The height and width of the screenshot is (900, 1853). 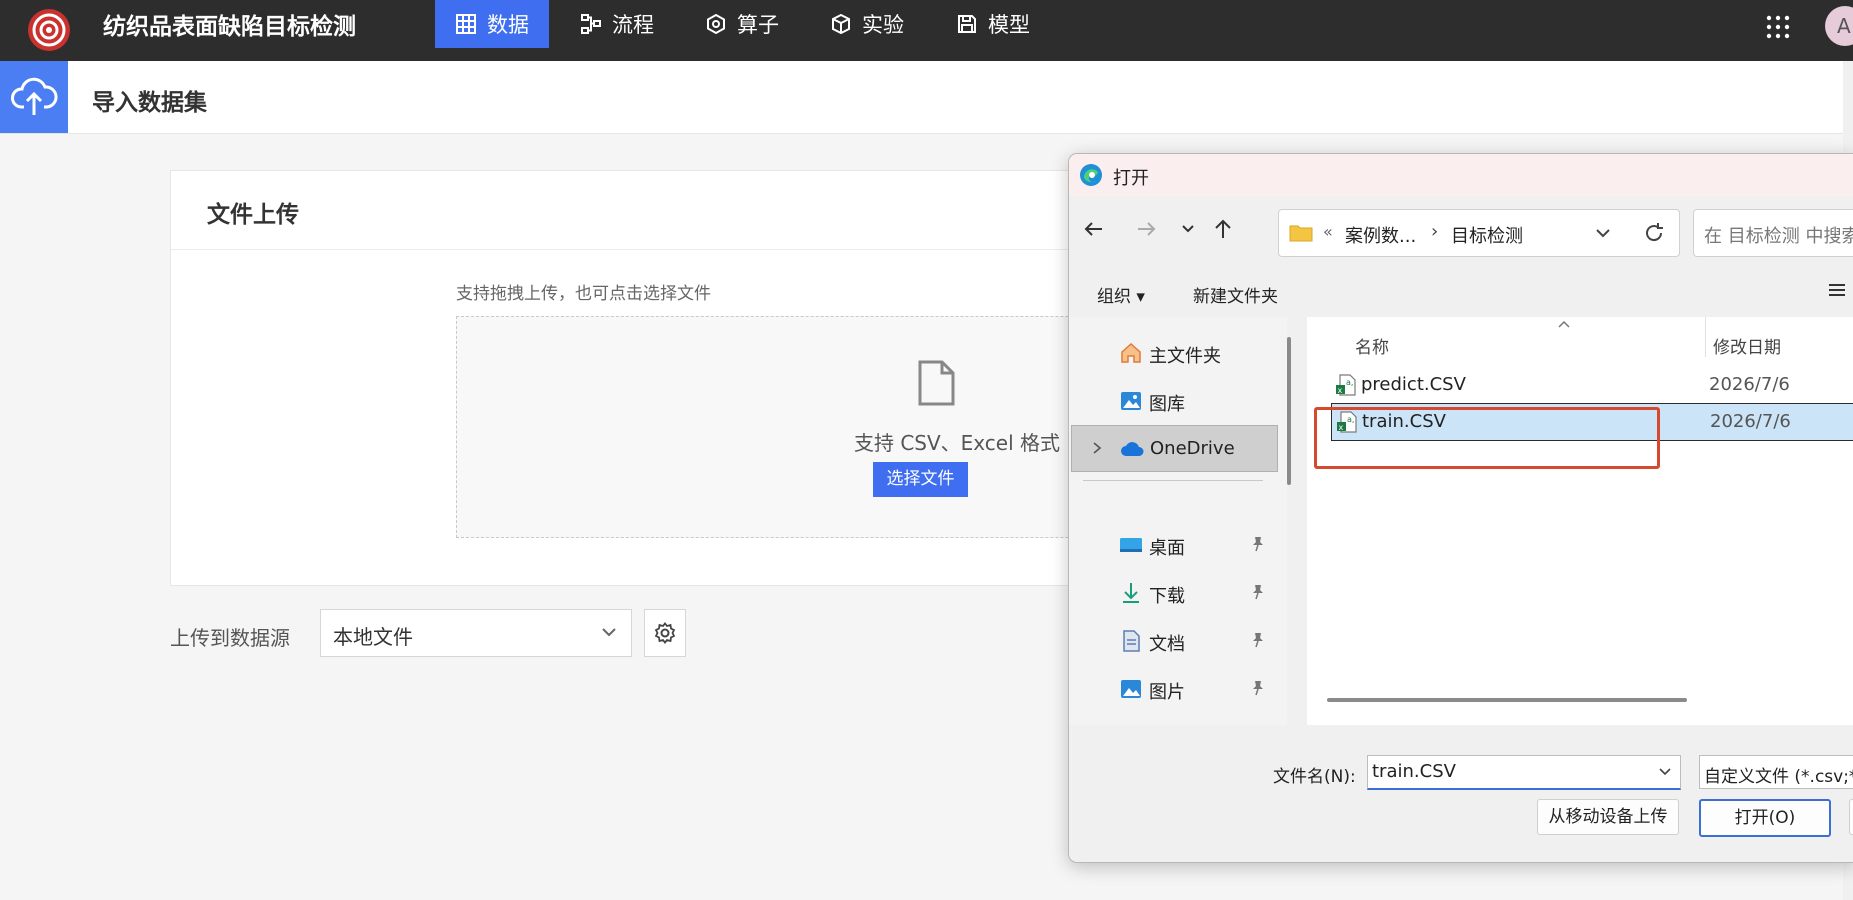 What do you see at coordinates (1131, 593) in the screenshot?
I see `download-icon` at bounding box center [1131, 593].